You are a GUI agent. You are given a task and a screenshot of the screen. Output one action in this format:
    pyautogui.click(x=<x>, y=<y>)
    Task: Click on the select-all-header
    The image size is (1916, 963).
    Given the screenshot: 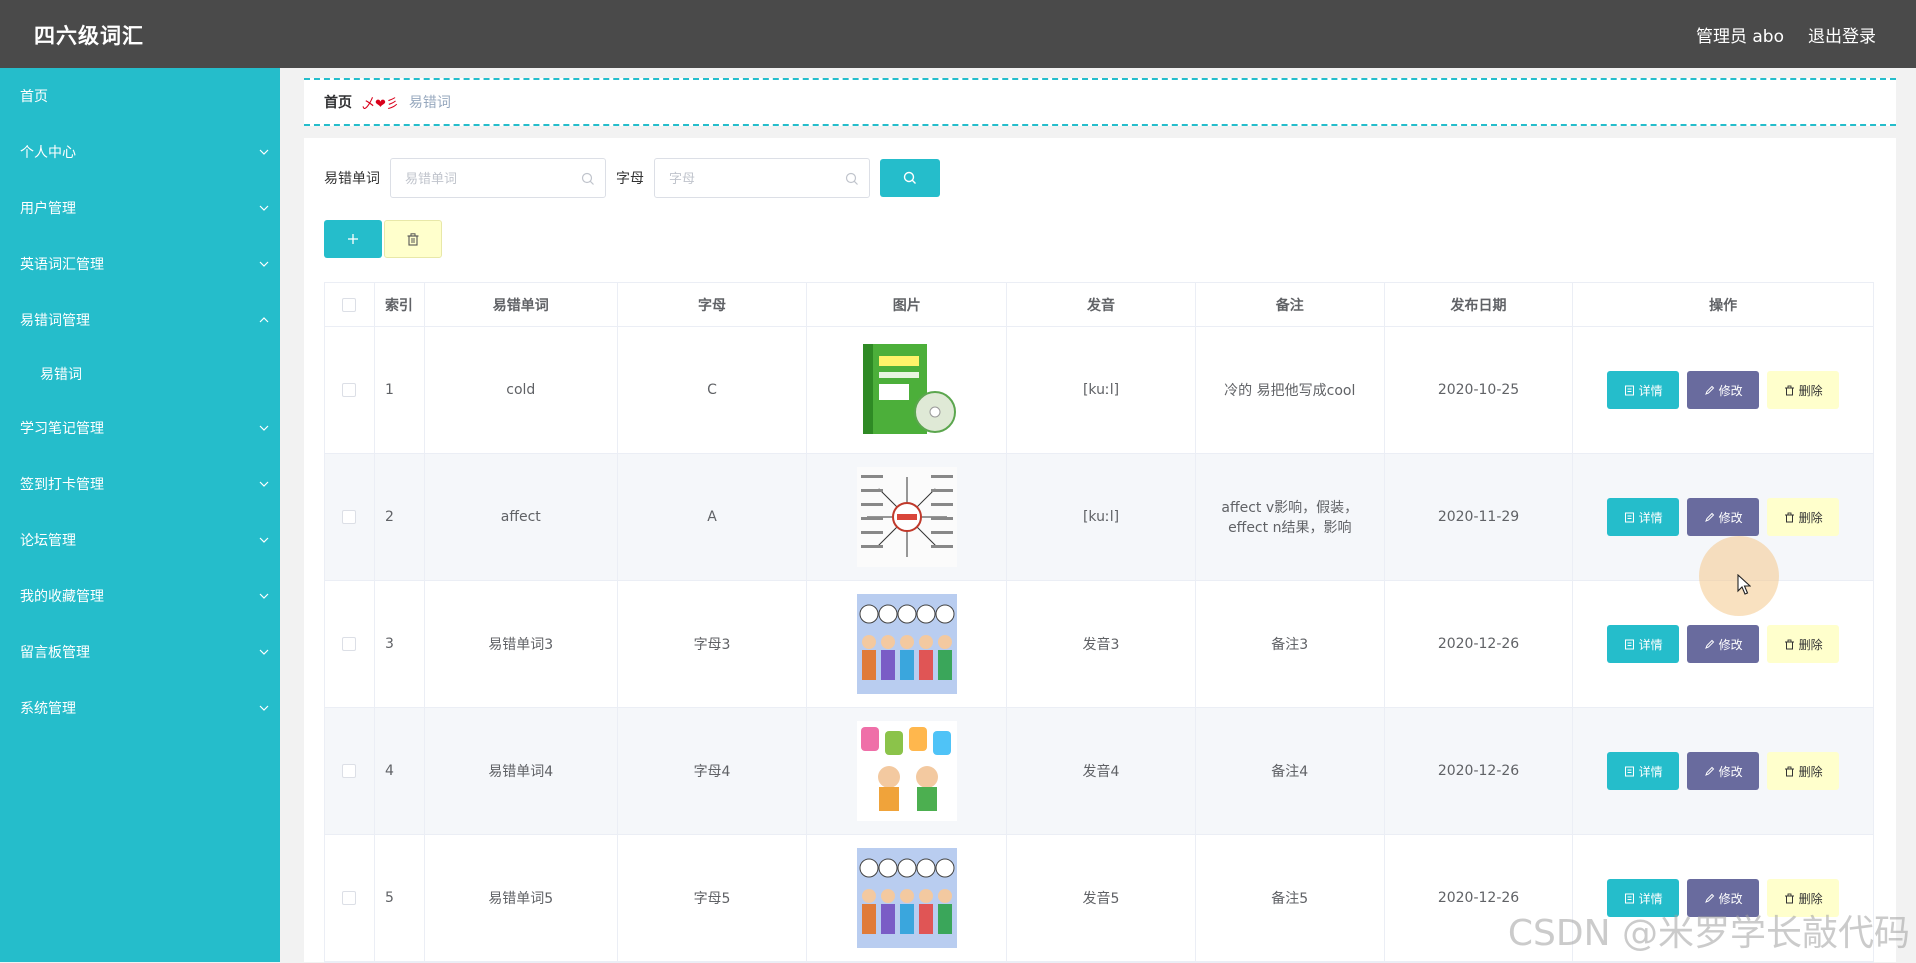 What is the action you would take?
    pyautogui.click(x=350, y=304)
    